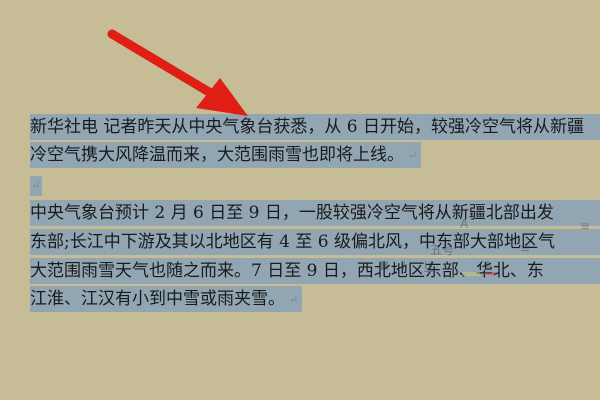 This screenshot has height=400, width=600. I want to click on empty-paragraph-mark: ↵, so click(36, 186).